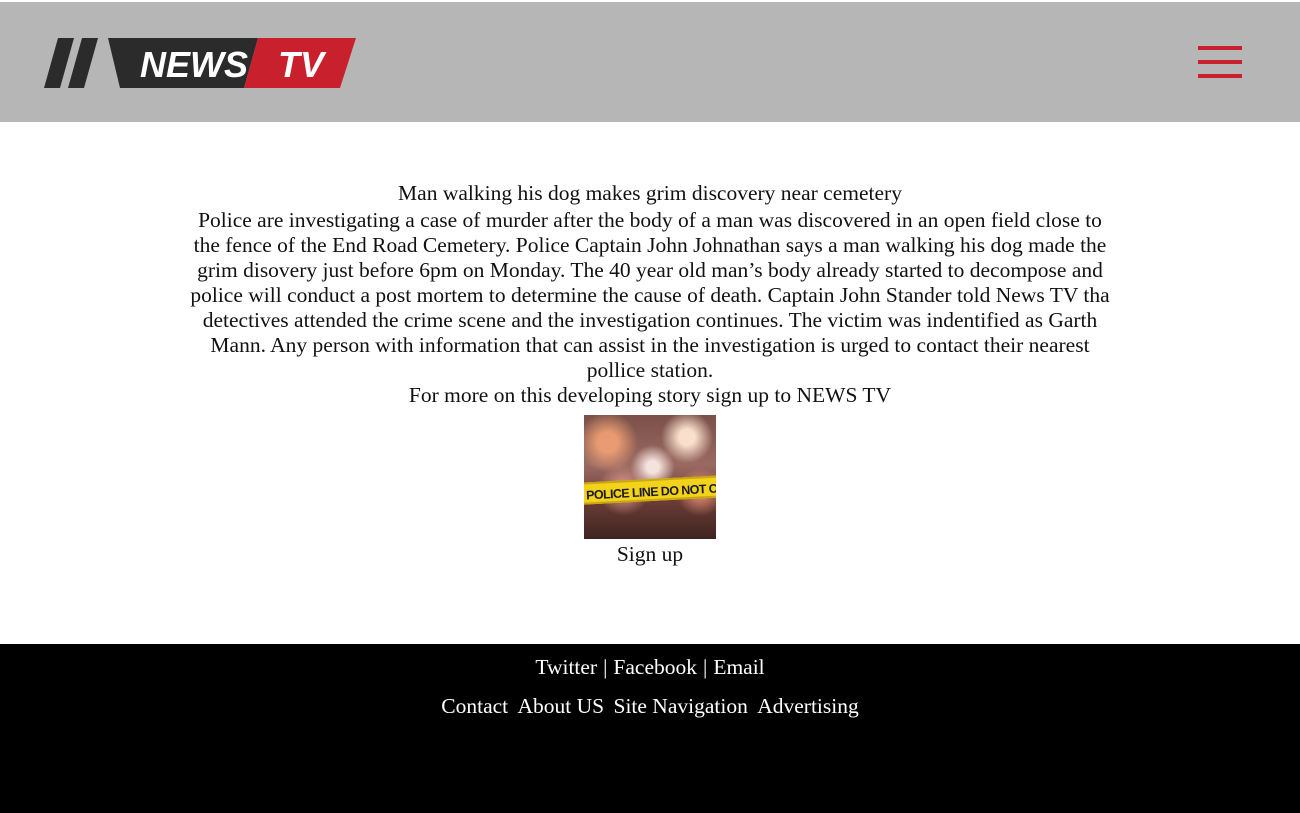  What do you see at coordinates (561, 706) in the screenshot?
I see `footer-link-about-us: About US` at bounding box center [561, 706].